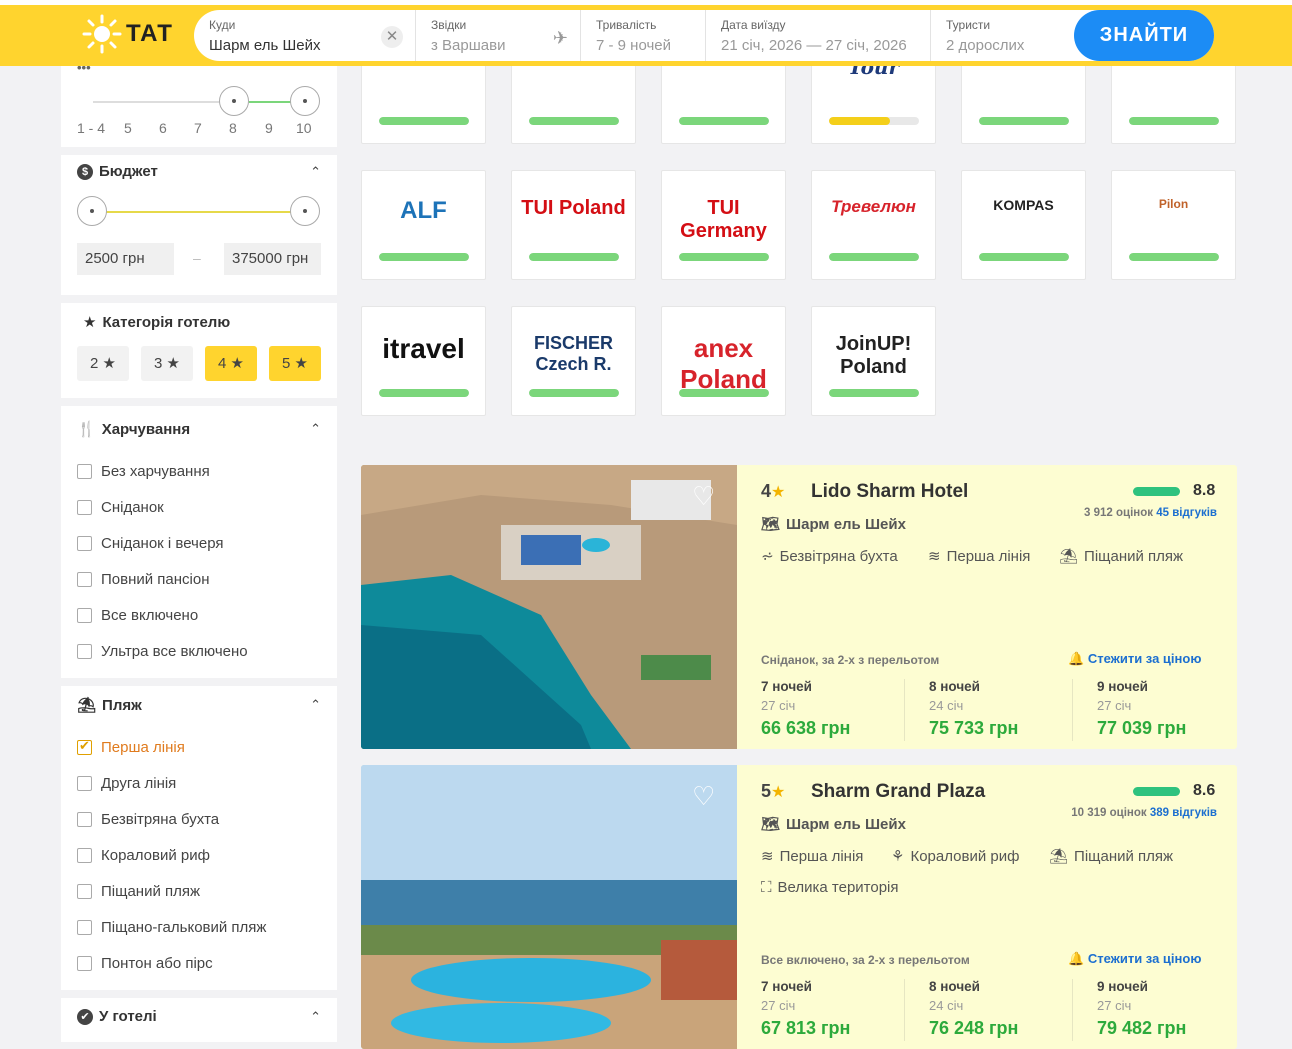 The image size is (1292, 1049). What do you see at coordinates (305, 101) in the screenshot?
I see `nights-max-handle` at bounding box center [305, 101].